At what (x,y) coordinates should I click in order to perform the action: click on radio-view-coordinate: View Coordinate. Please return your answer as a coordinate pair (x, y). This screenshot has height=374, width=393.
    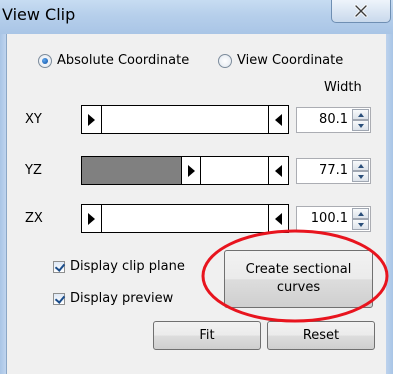
    Looking at the image, I should click on (280, 60).